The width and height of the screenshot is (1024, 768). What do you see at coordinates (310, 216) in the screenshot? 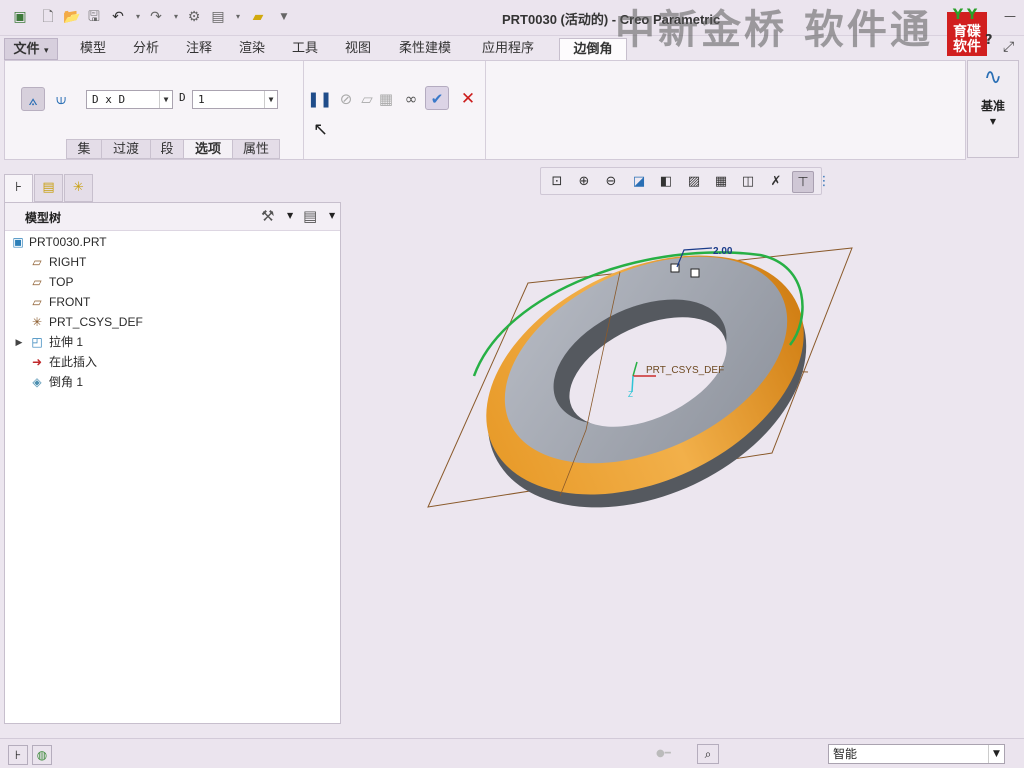
I see `tree-display-icon: ▤` at bounding box center [310, 216].